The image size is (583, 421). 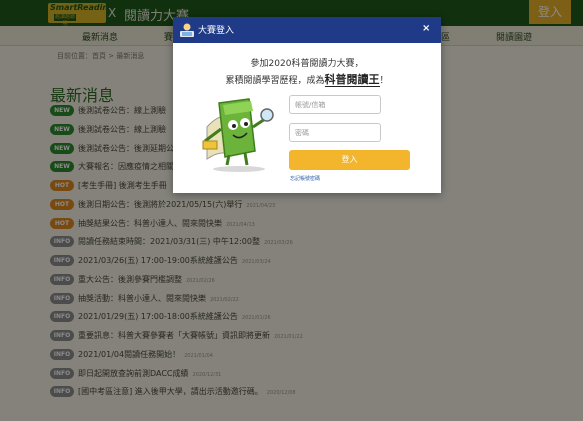 I want to click on login-submit-button: 登入, so click(x=349, y=160).